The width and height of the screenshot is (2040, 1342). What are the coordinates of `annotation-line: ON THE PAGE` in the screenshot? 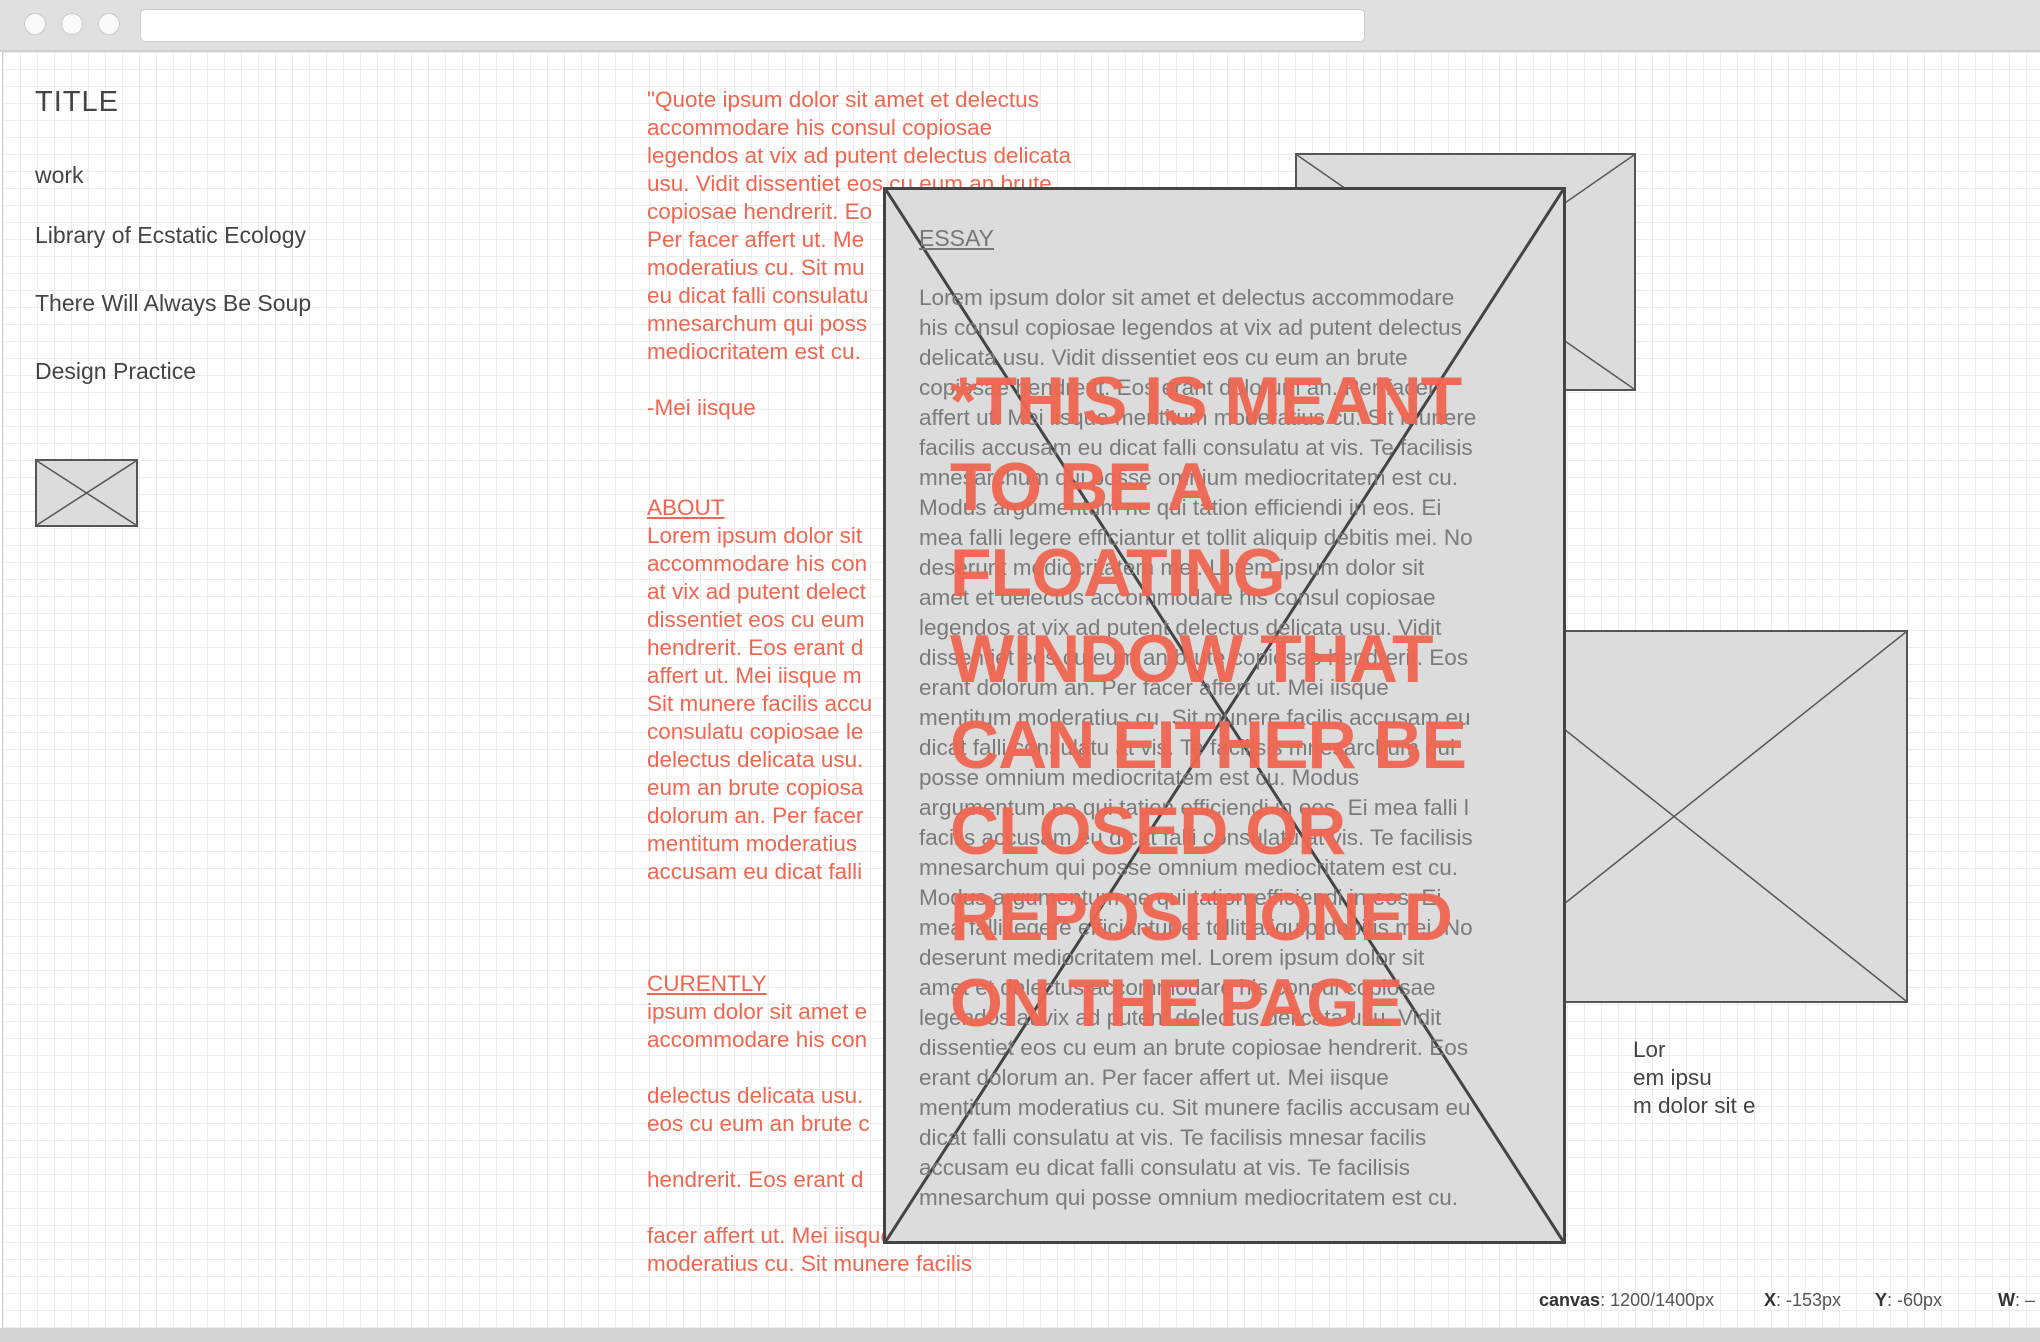 It's located at (1176, 1003).